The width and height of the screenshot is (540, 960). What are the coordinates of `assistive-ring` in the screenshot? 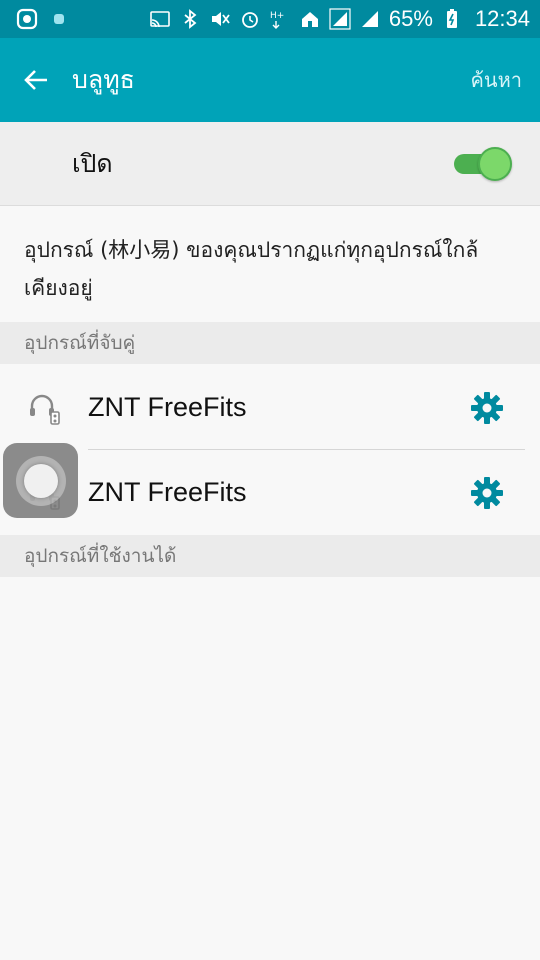 It's located at (40, 480).